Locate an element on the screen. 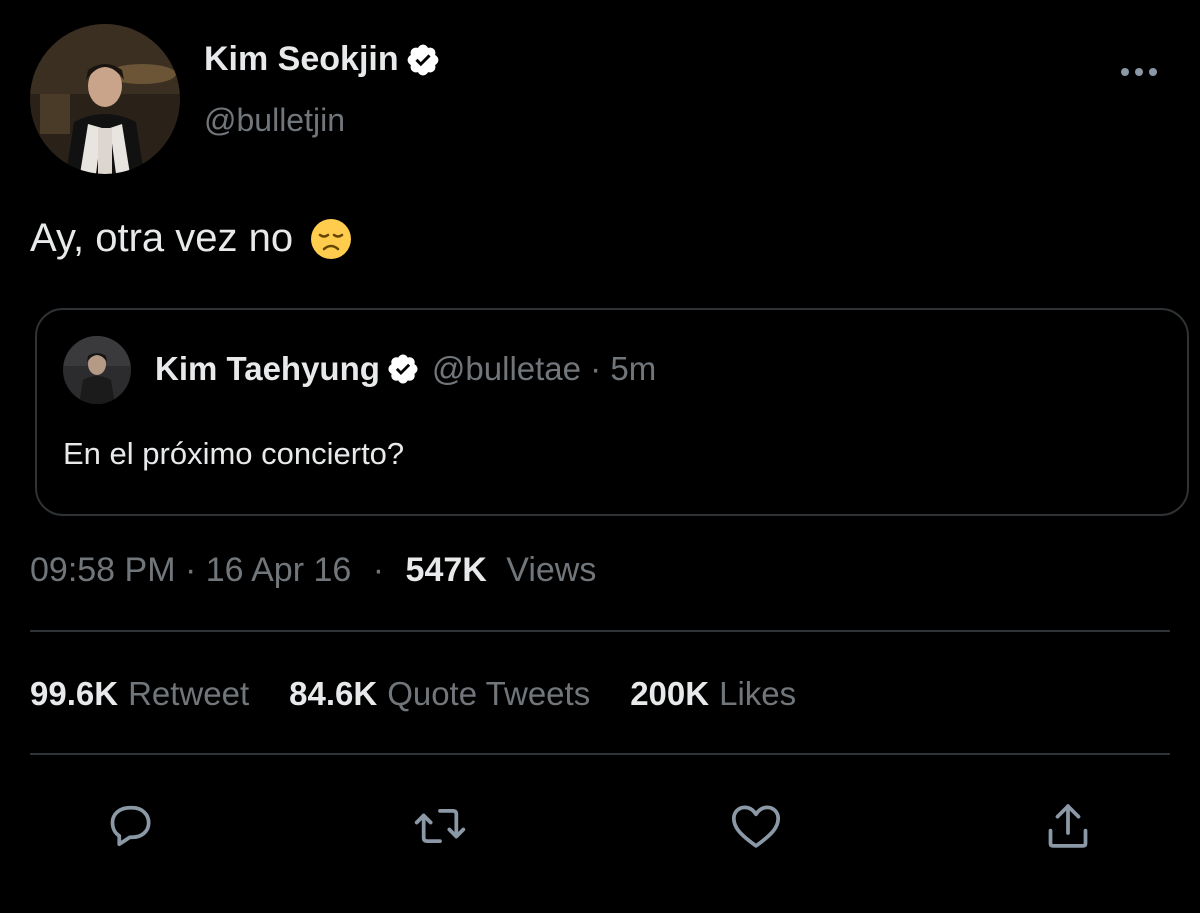  like-icon is located at coordinates (756, 826).